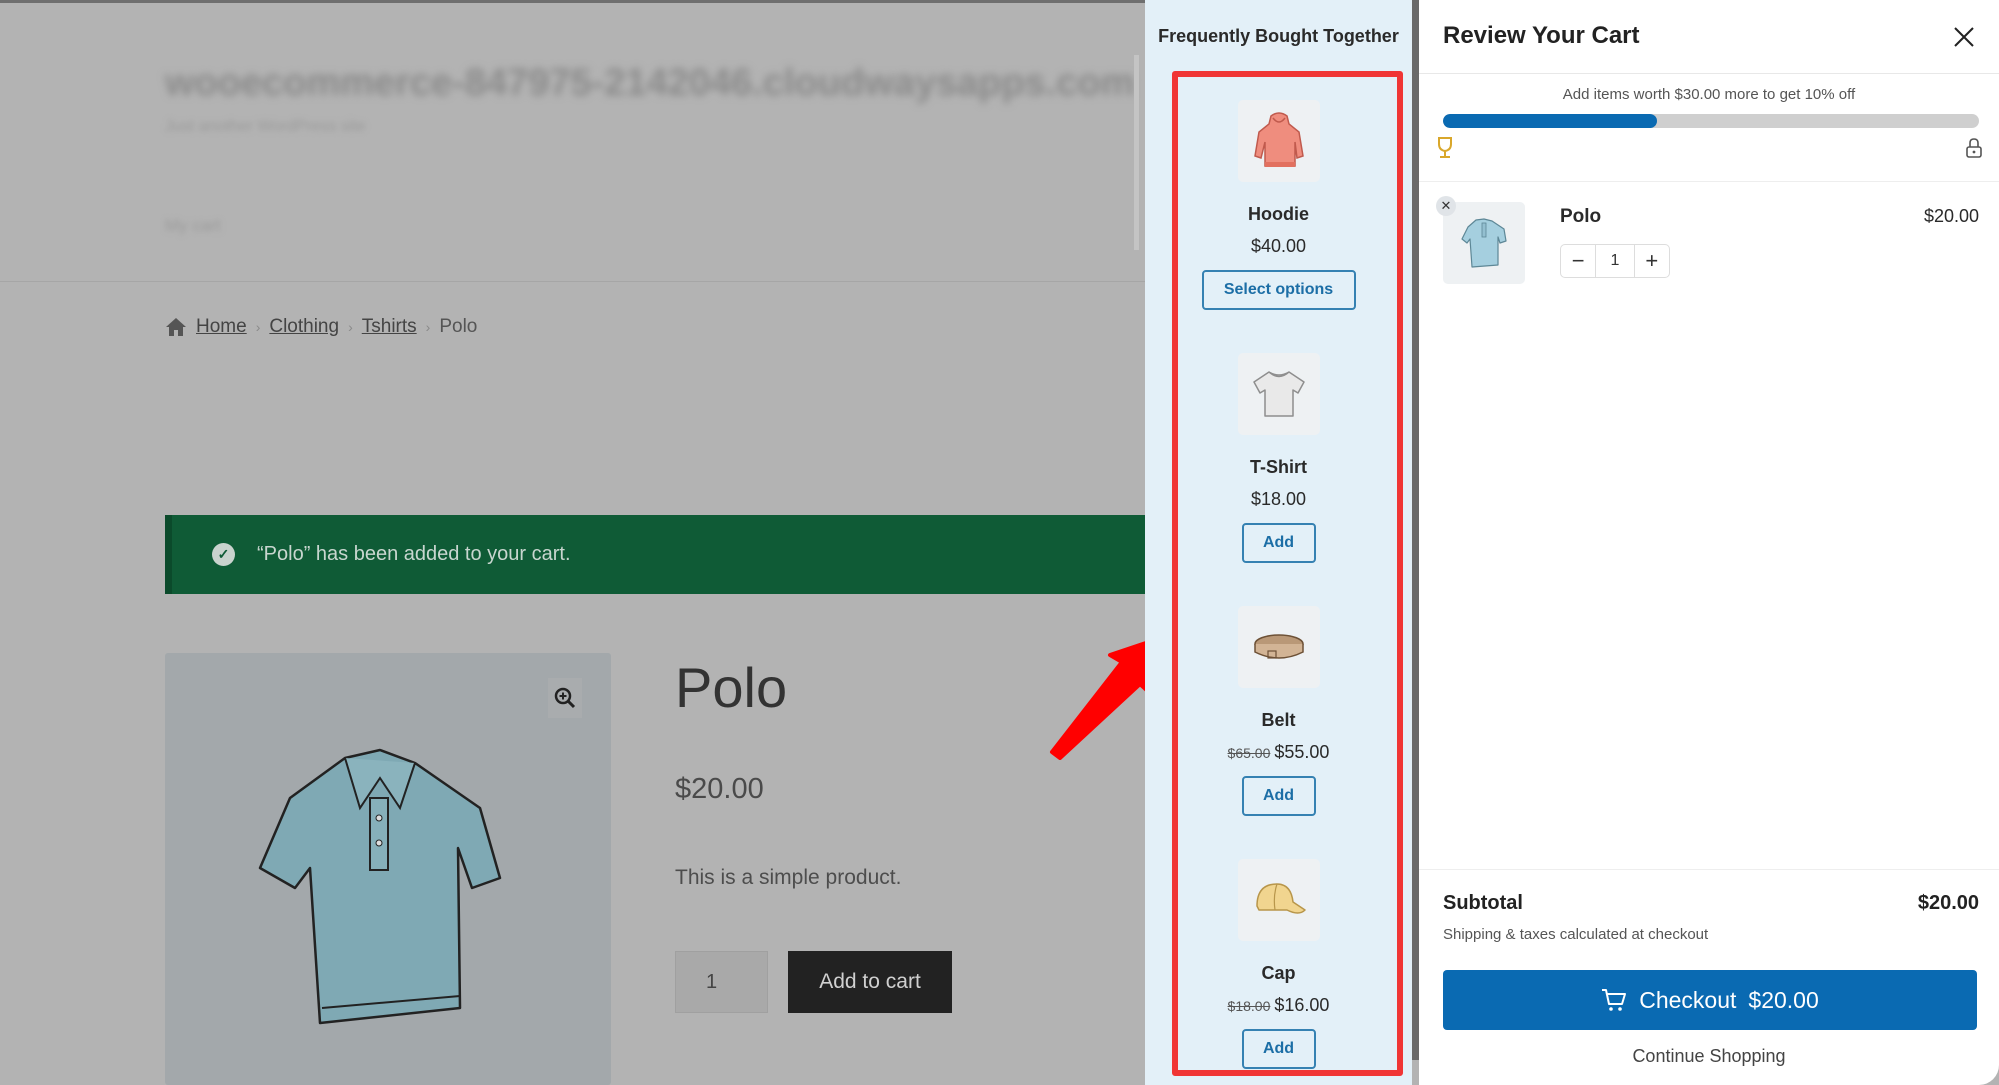  Describe the element at coordinates (193, 226) in the screenshot. I see `site-menu-item: My cart` at that location.